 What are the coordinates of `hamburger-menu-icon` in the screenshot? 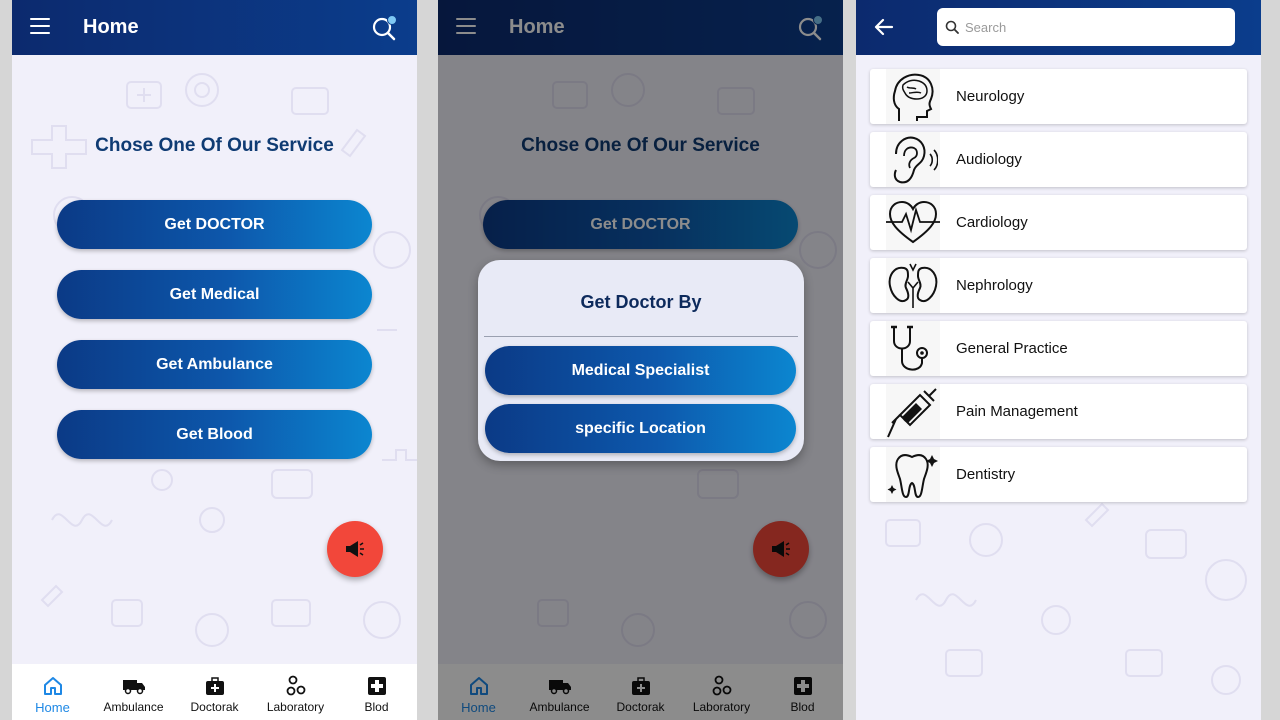 It's located at (40, 27).